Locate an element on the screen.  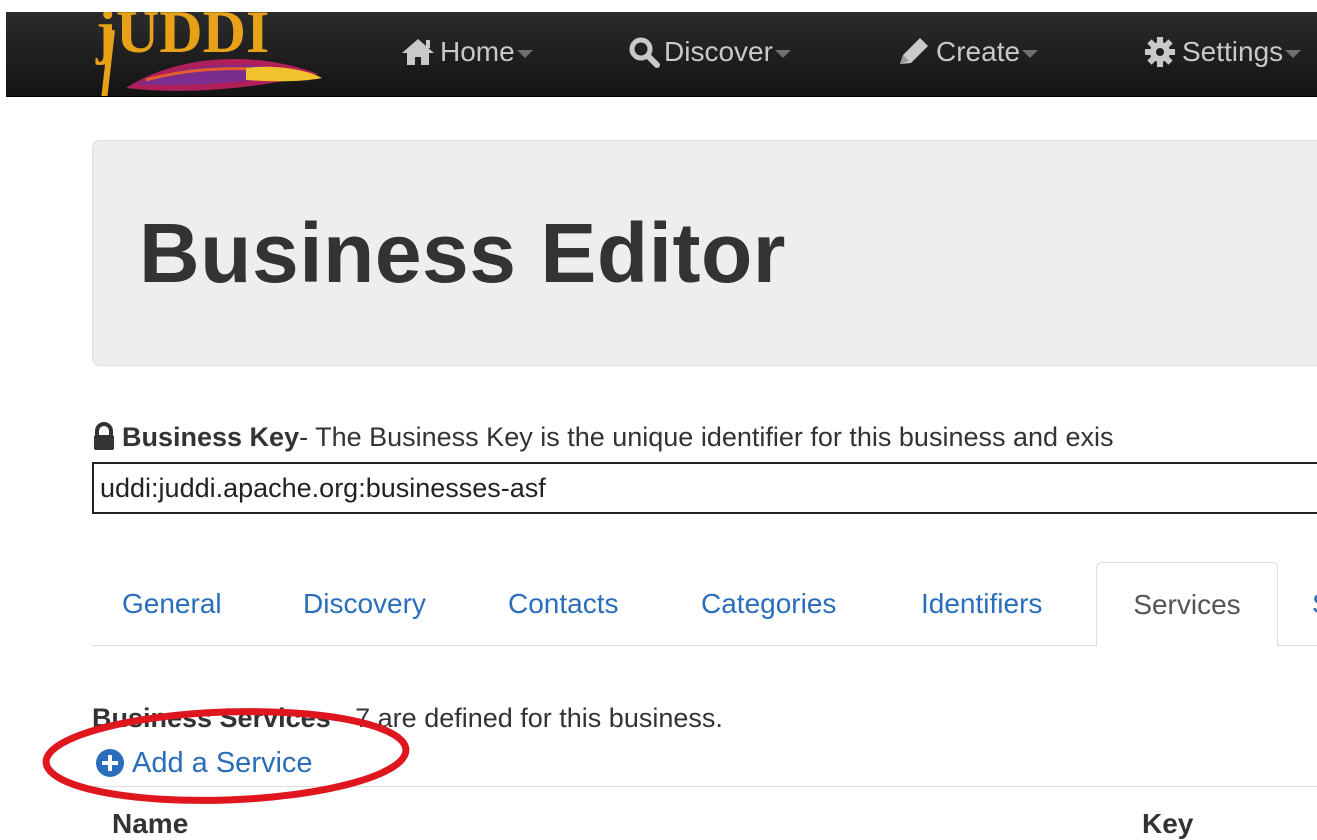
tab-contacts: Contacts is located at coordinates (563, 604).